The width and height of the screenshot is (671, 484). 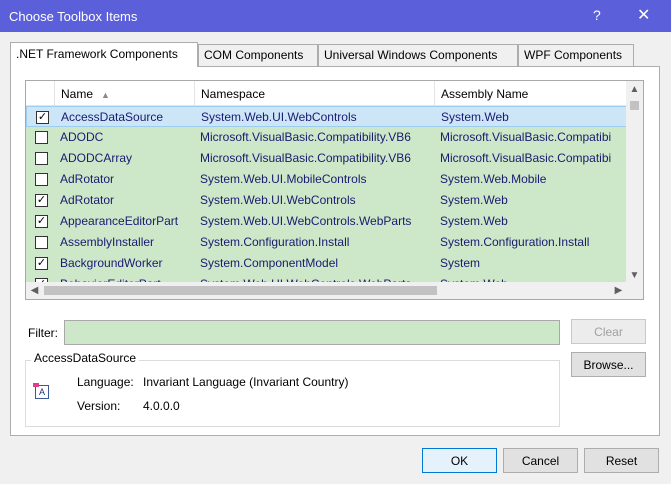 I want to click on clear-button: Clear, so click(x=608, y=331).